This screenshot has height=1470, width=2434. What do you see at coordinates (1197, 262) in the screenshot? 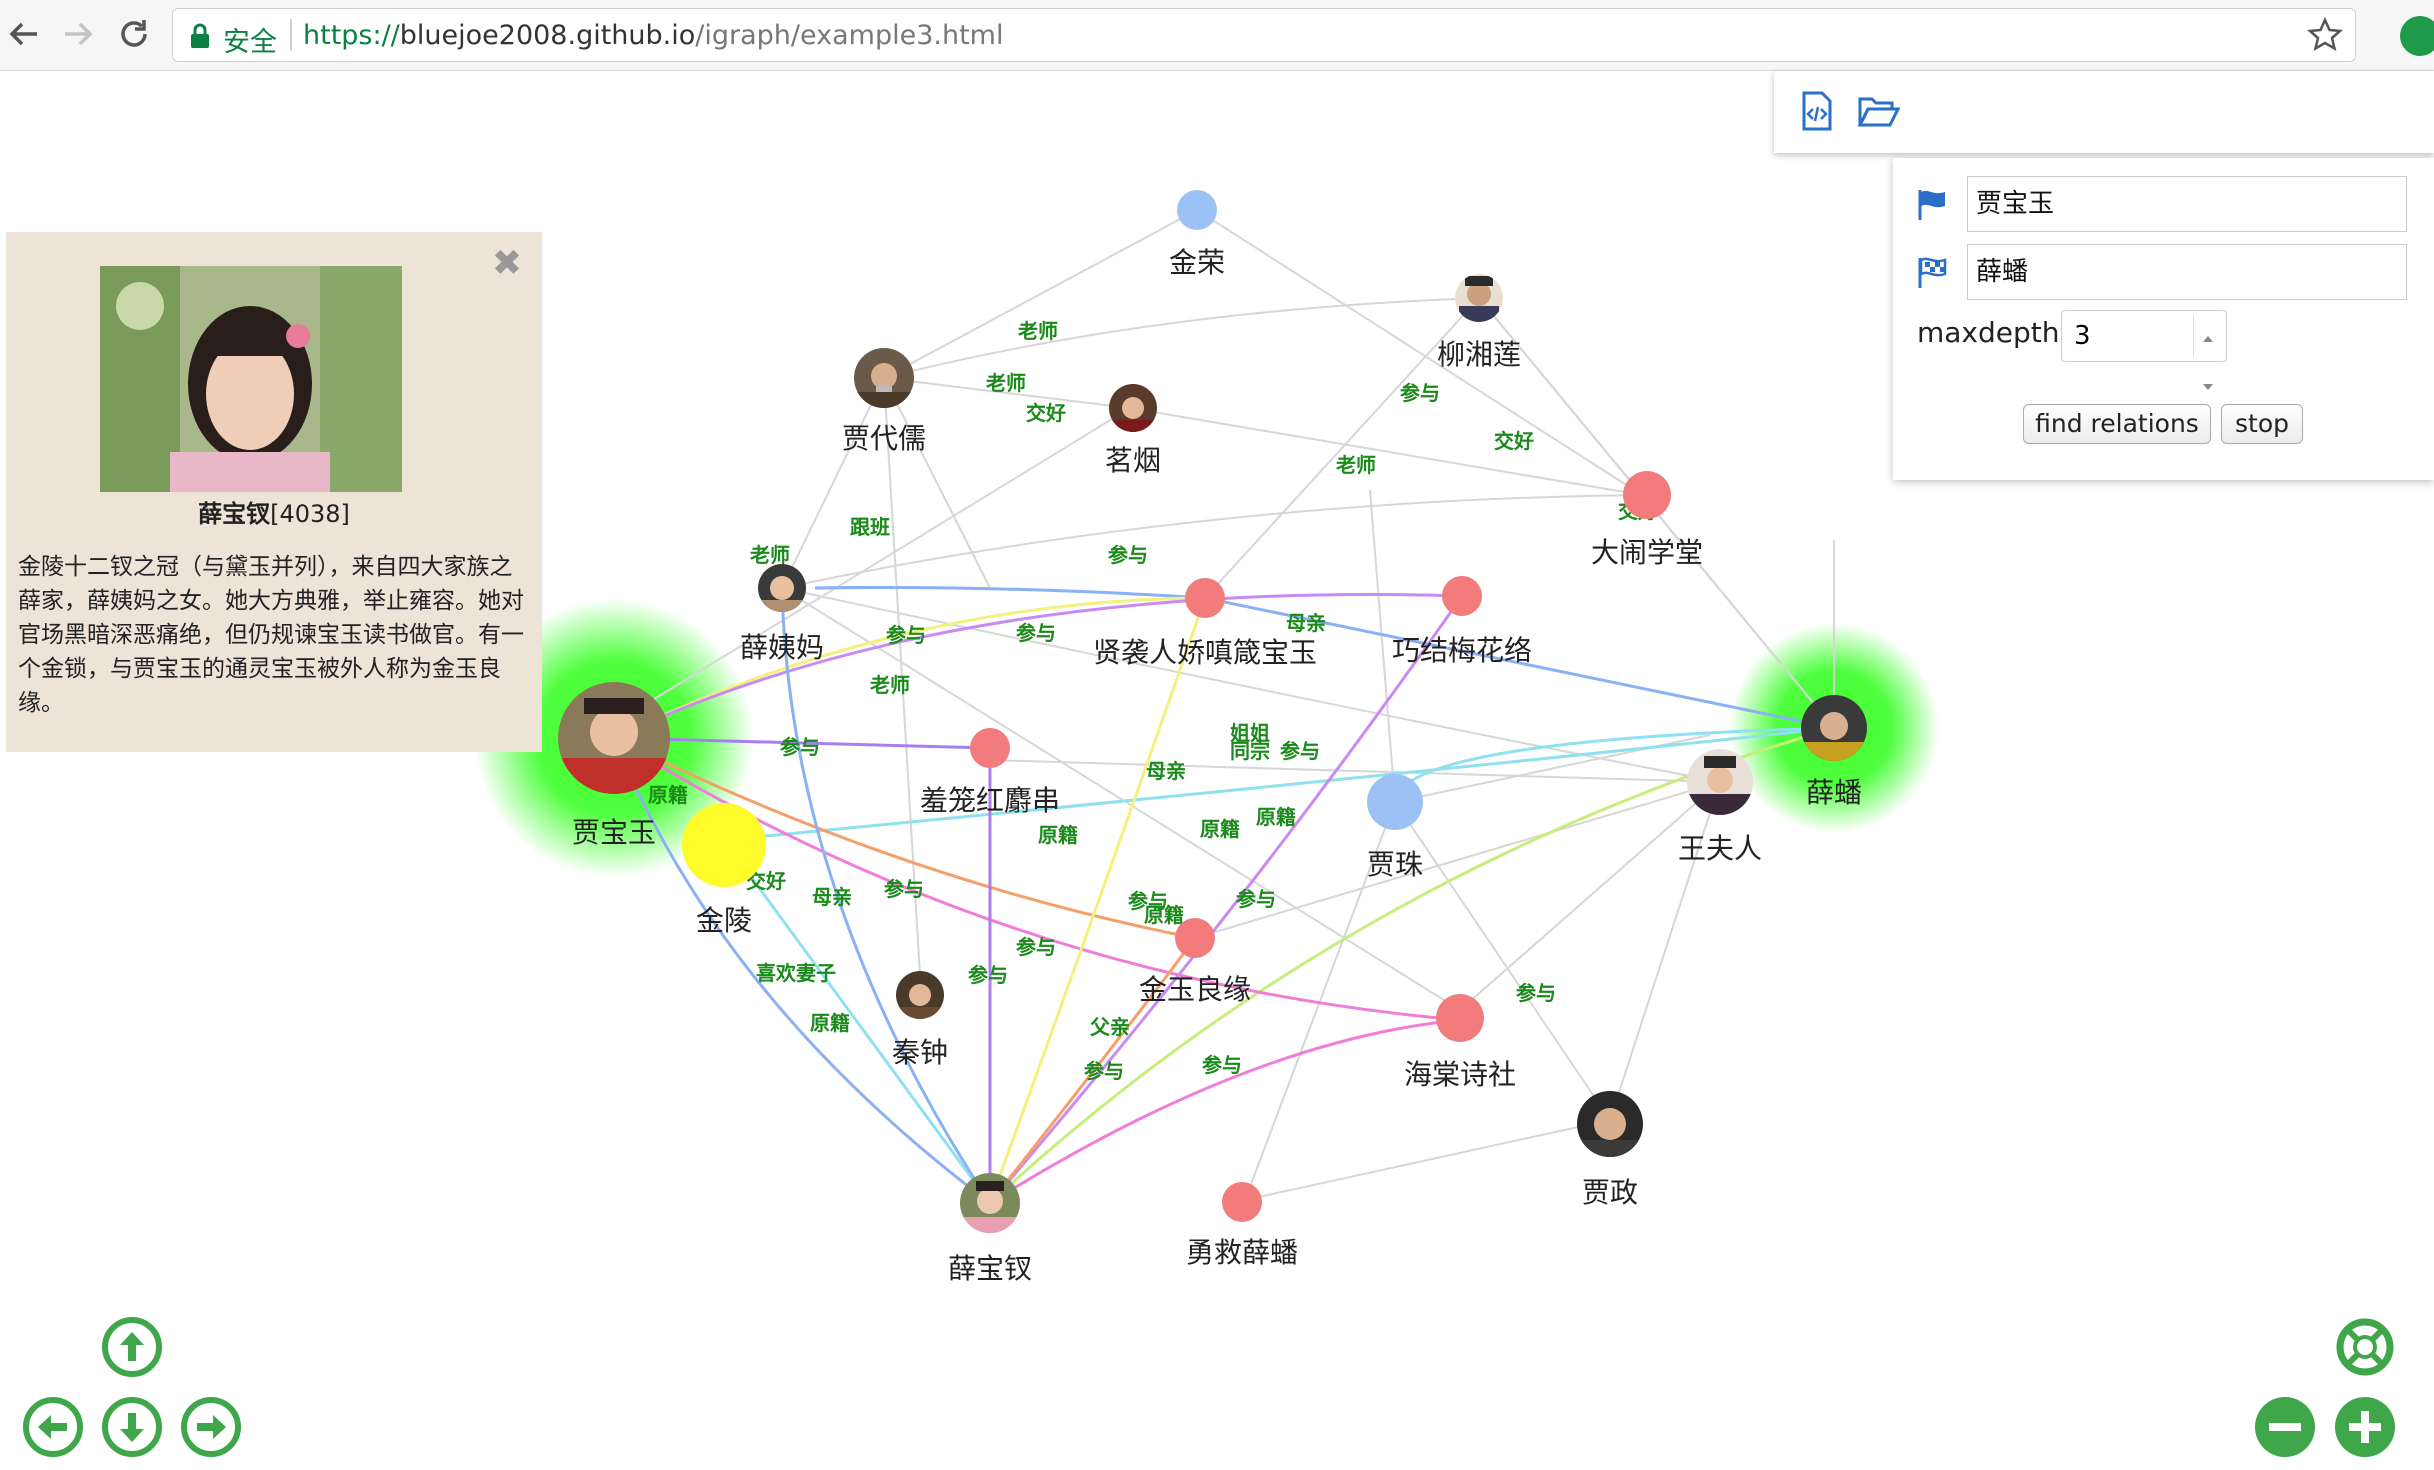
I see `node-label: 金荣` at bounding box center [1197, 262].